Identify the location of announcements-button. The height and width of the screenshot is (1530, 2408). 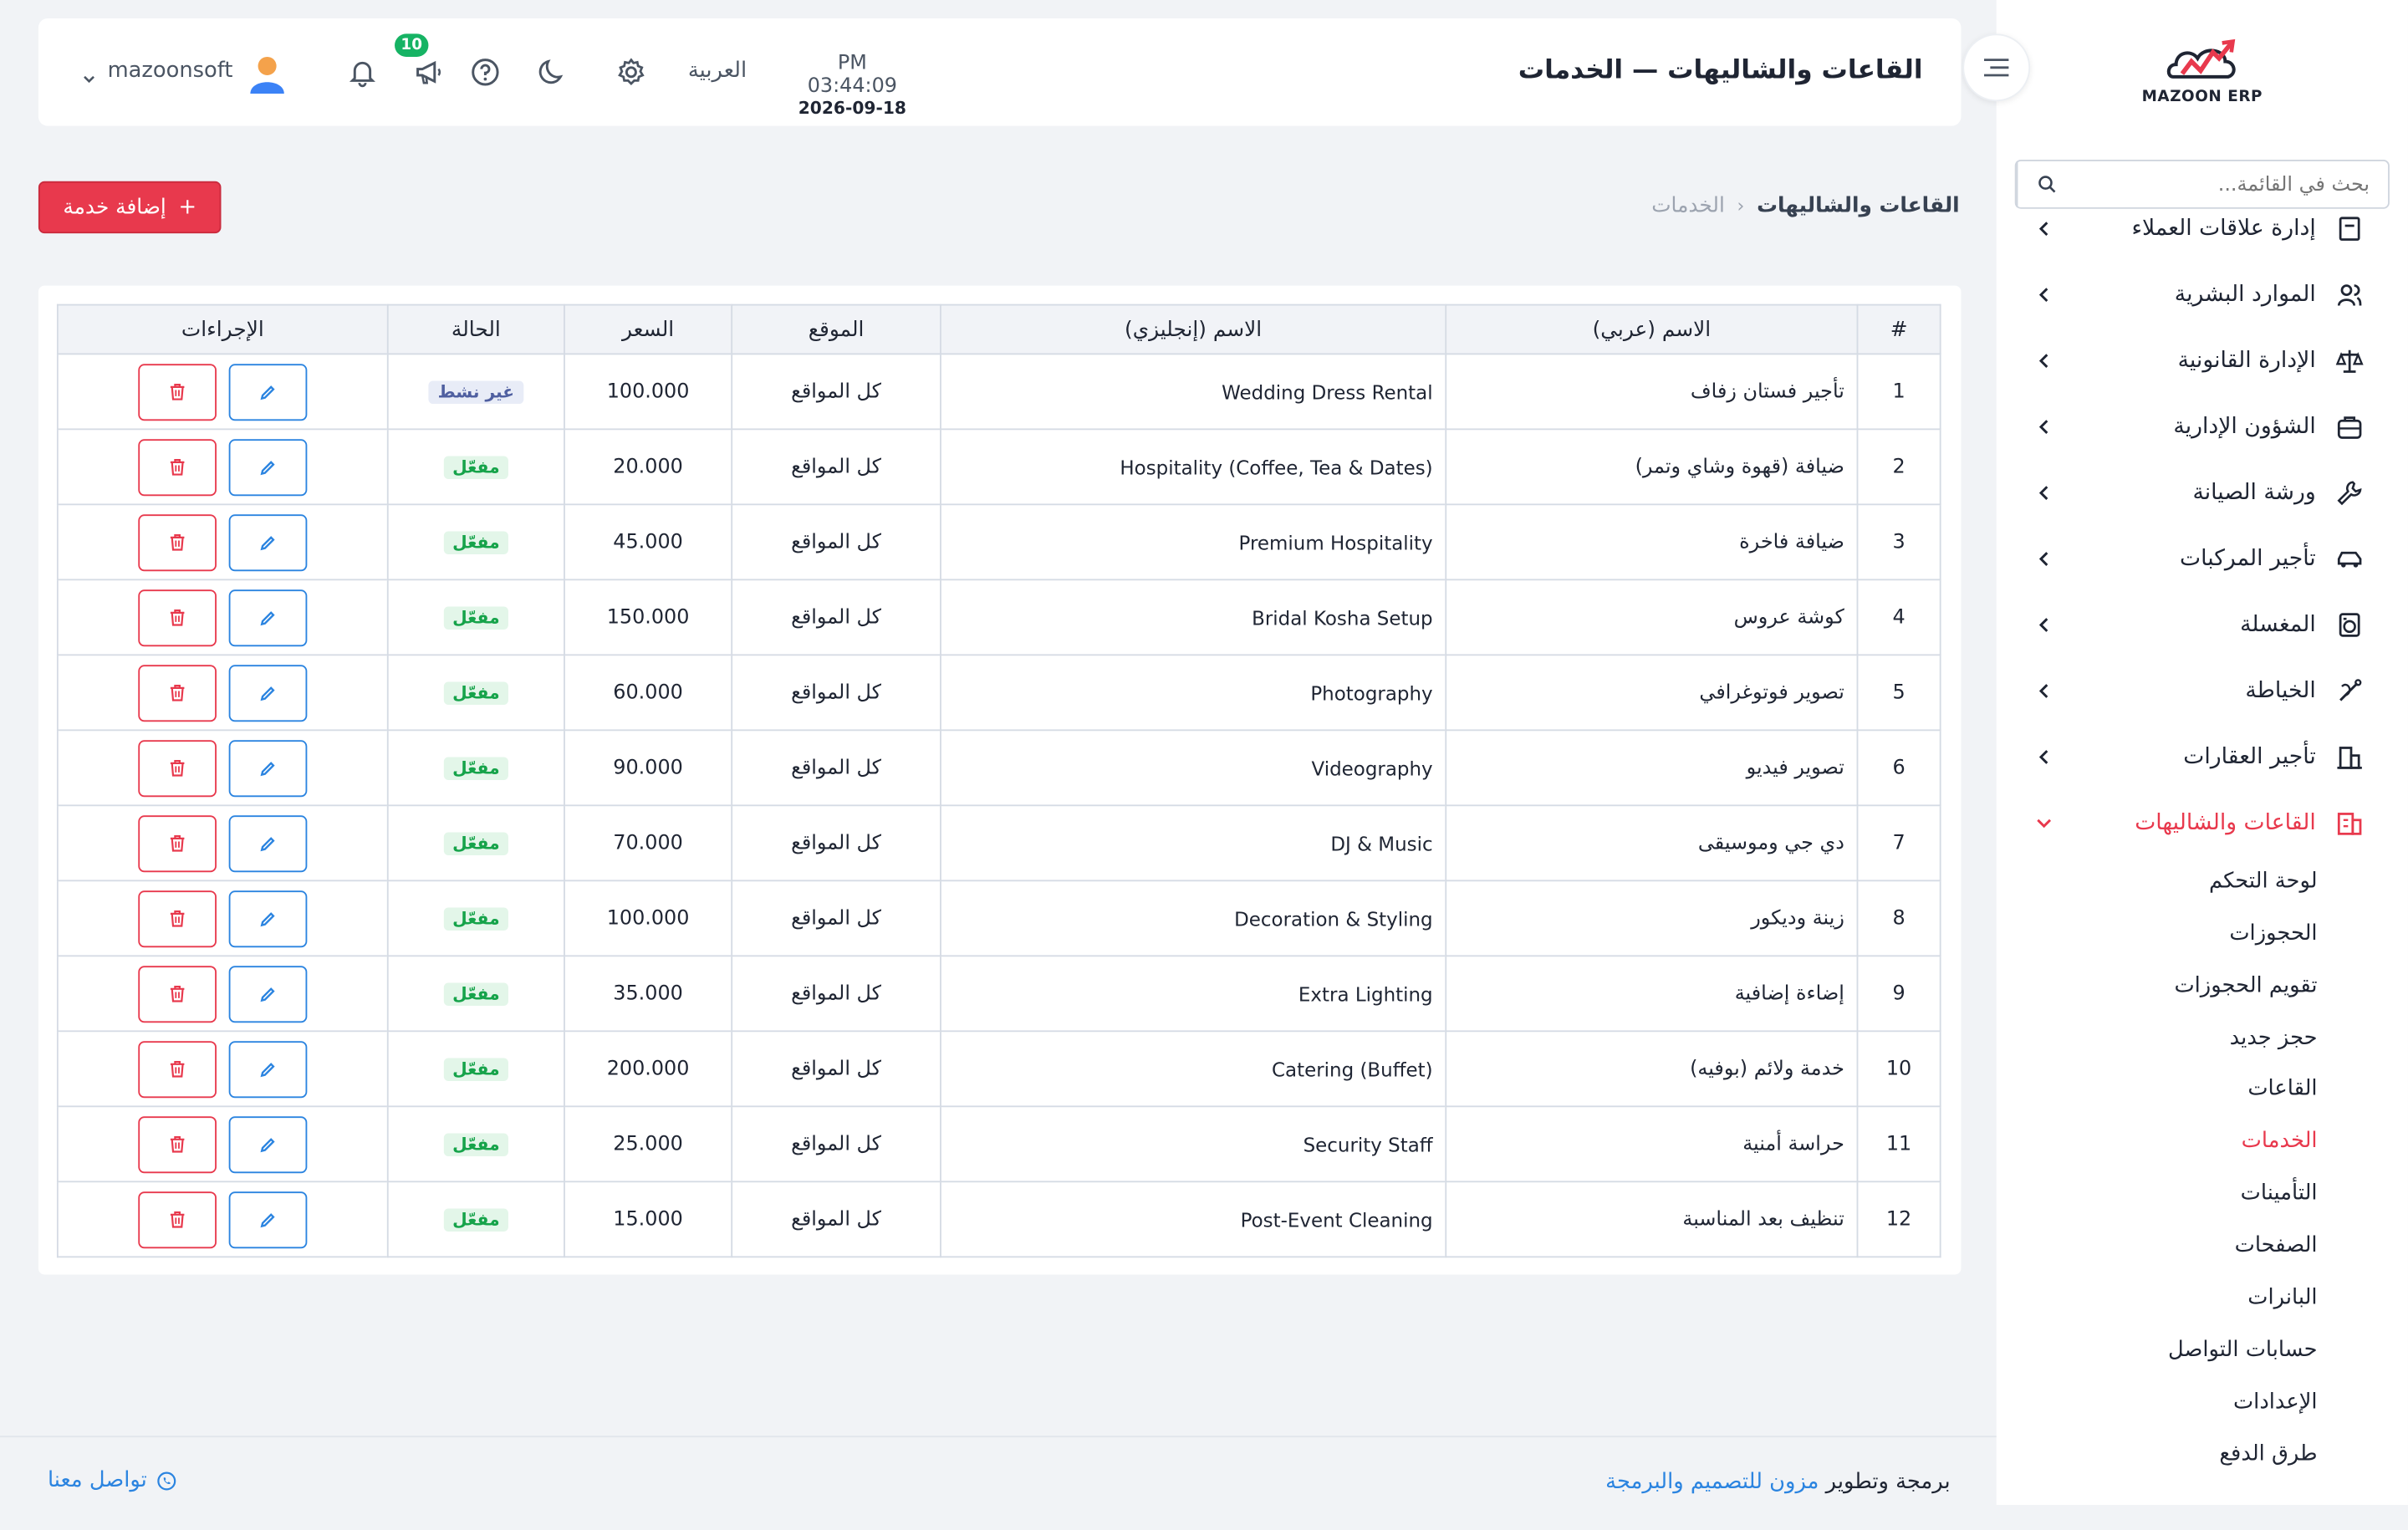
(428, 72).